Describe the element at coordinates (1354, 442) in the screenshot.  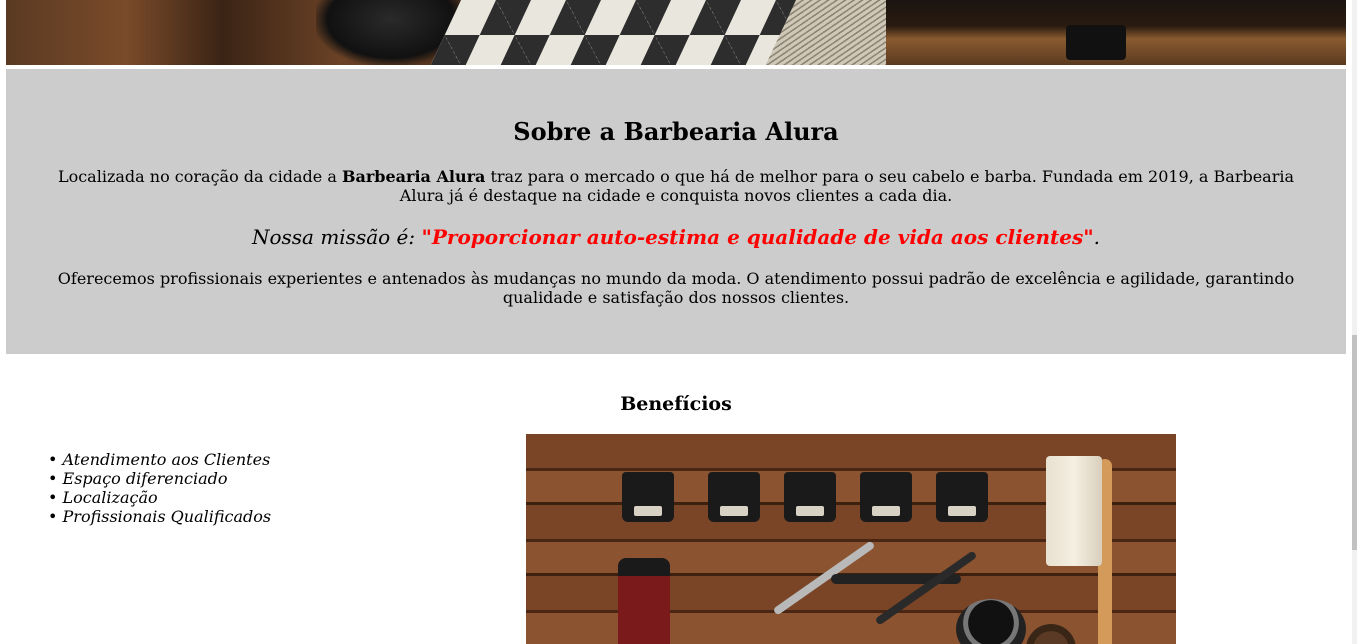
I see `scrollbar-thumb` at that location.